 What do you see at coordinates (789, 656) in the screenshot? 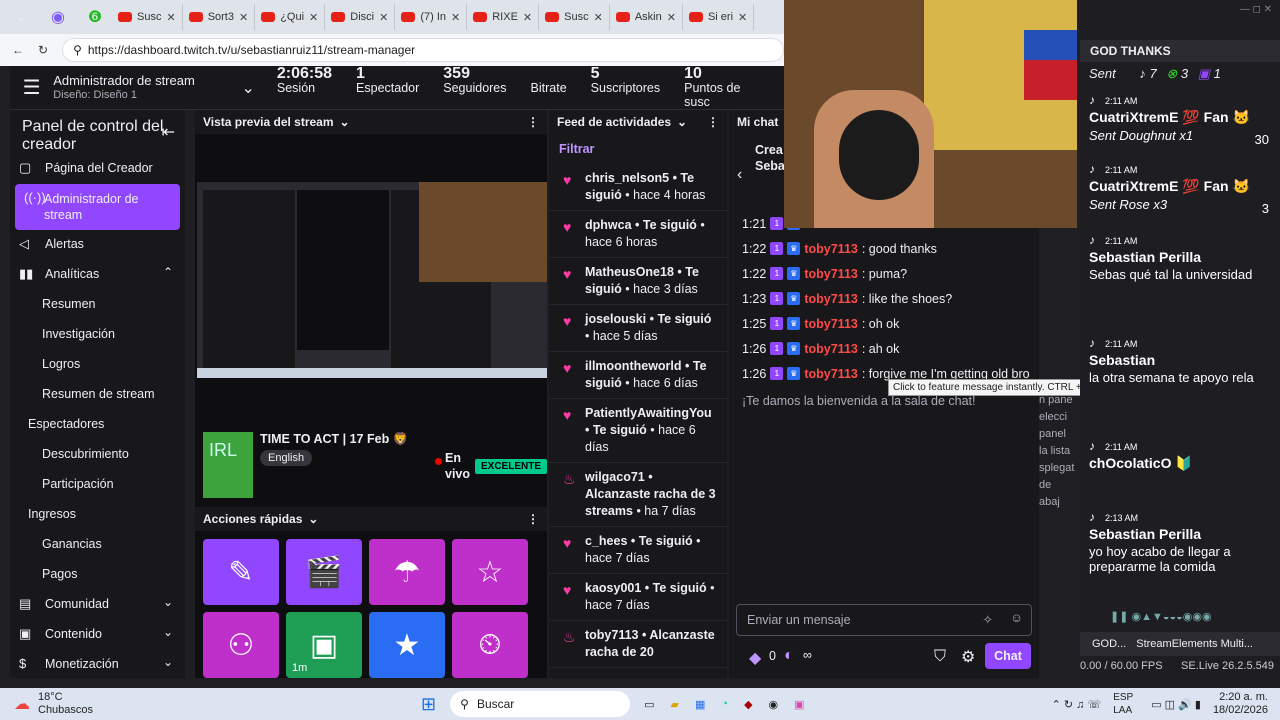
I see `channel-points-icon: ◐` at bounding box center [789, 656].